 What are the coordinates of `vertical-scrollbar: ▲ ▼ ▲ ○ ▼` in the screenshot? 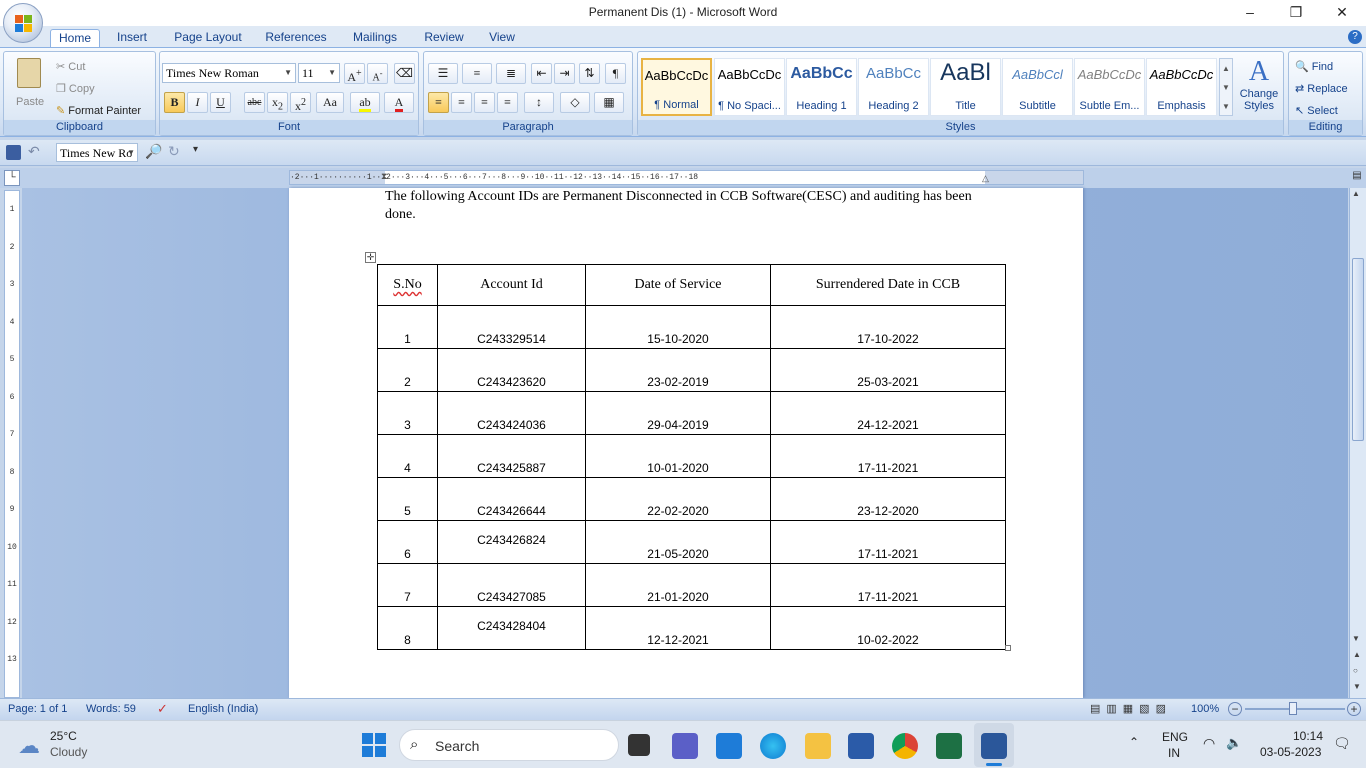 It's located at (1357, 443).